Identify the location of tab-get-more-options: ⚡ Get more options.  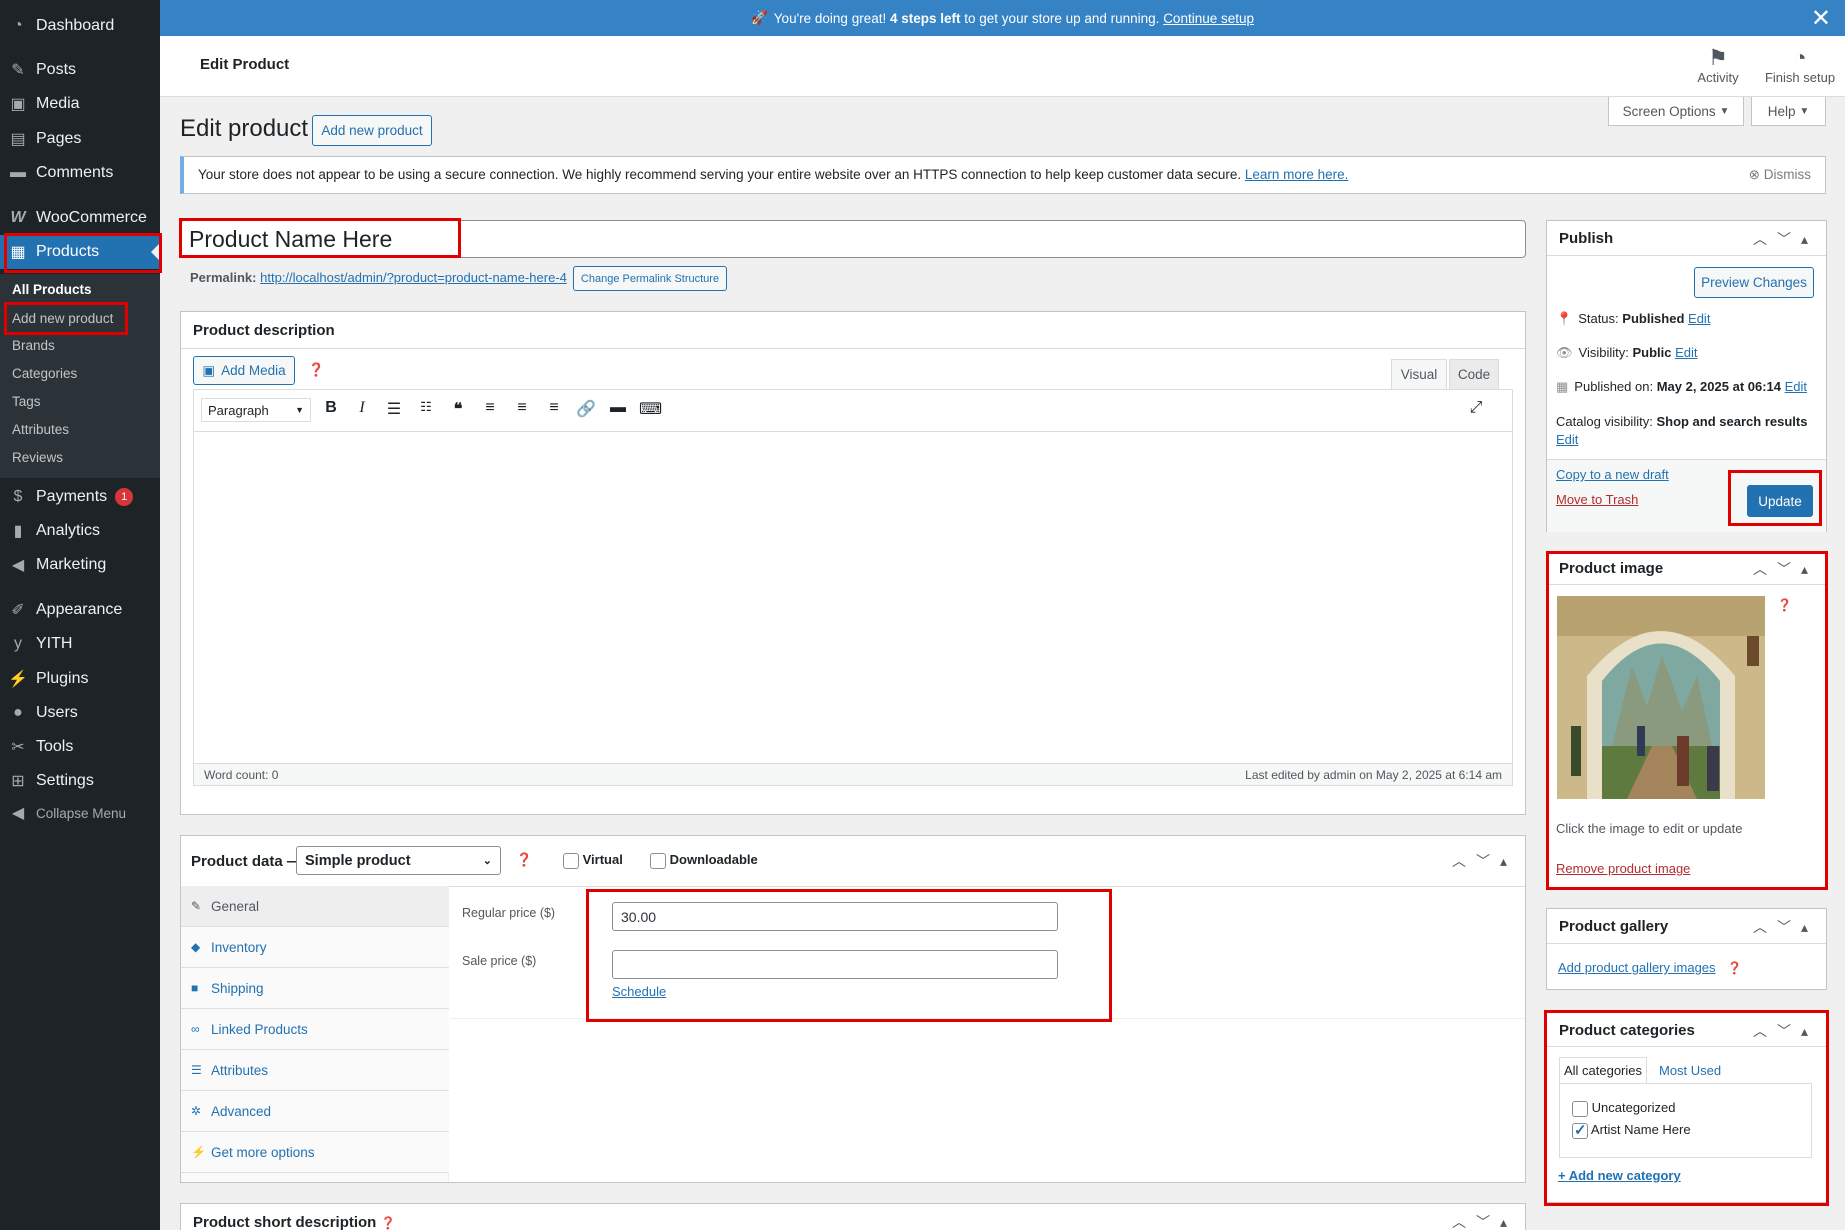
(315, 1152).